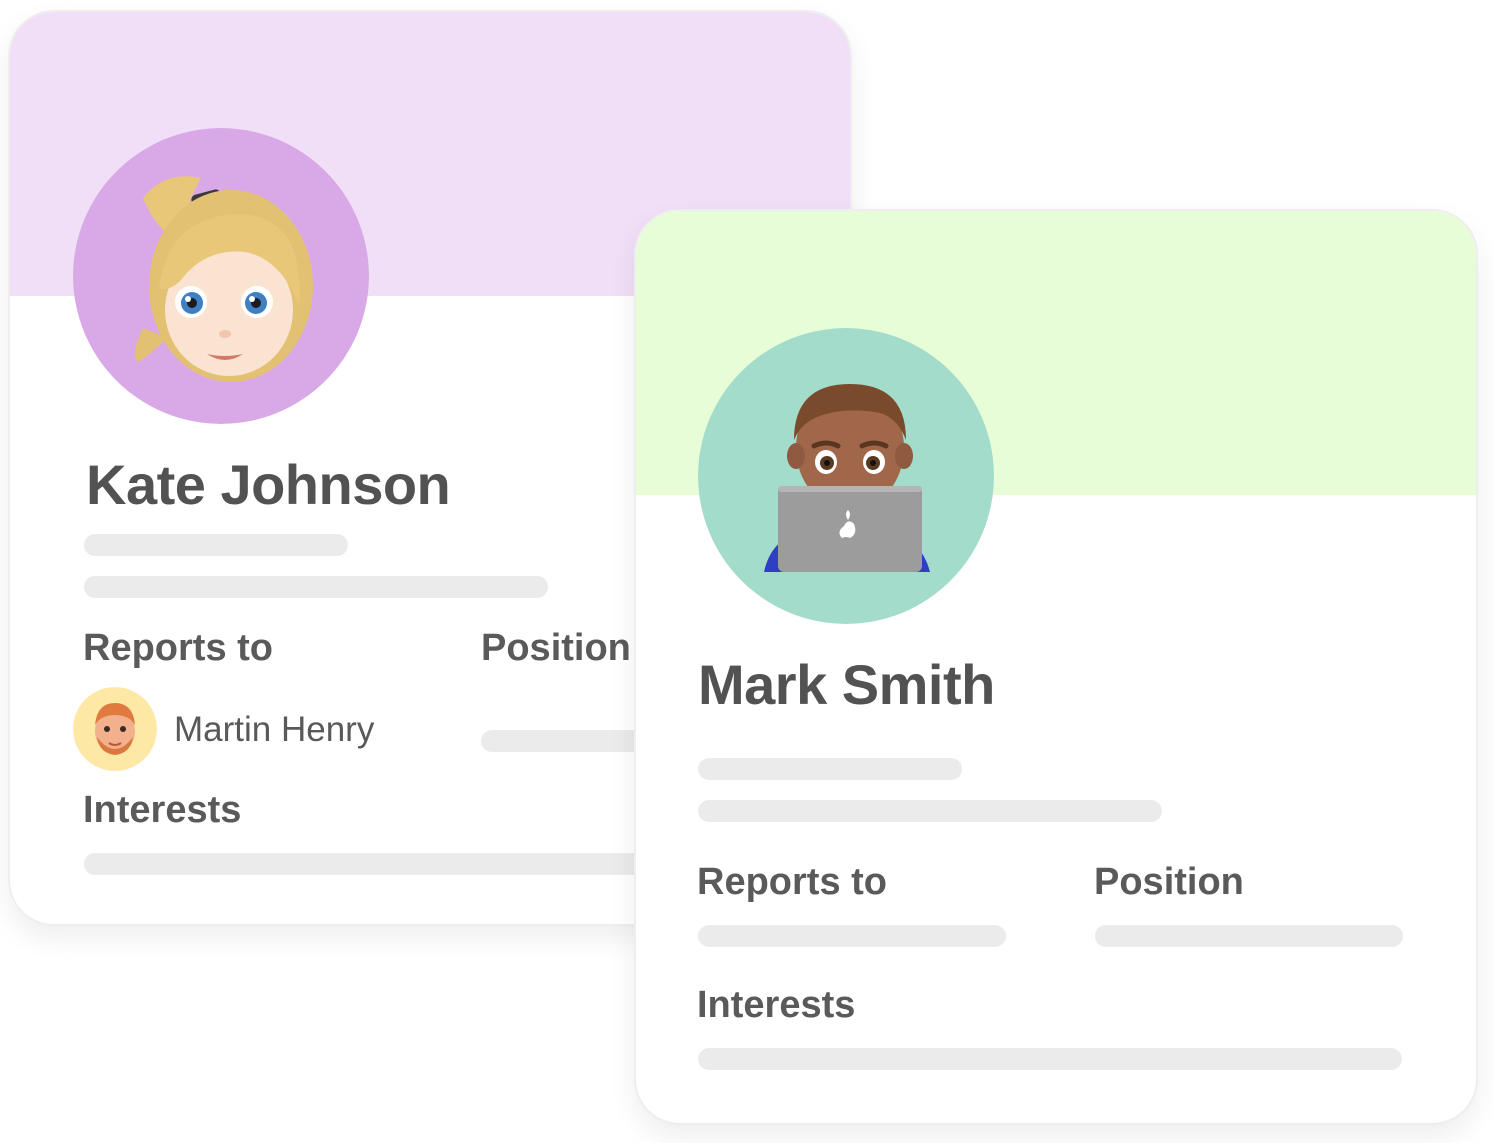 The height and width of the screenshot is (1143, 1494). Describe the element at coordinates (274, 730) in the screenshot. I see `reports-to-name: Martin Henry` at that location.